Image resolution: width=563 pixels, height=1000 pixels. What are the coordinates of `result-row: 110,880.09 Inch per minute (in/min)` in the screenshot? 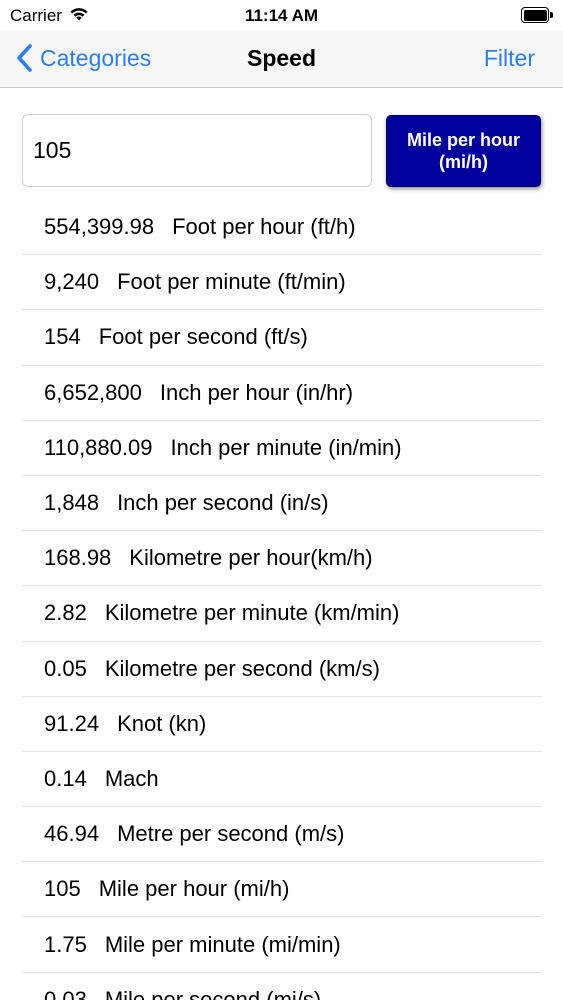 It's located at (282, 448).